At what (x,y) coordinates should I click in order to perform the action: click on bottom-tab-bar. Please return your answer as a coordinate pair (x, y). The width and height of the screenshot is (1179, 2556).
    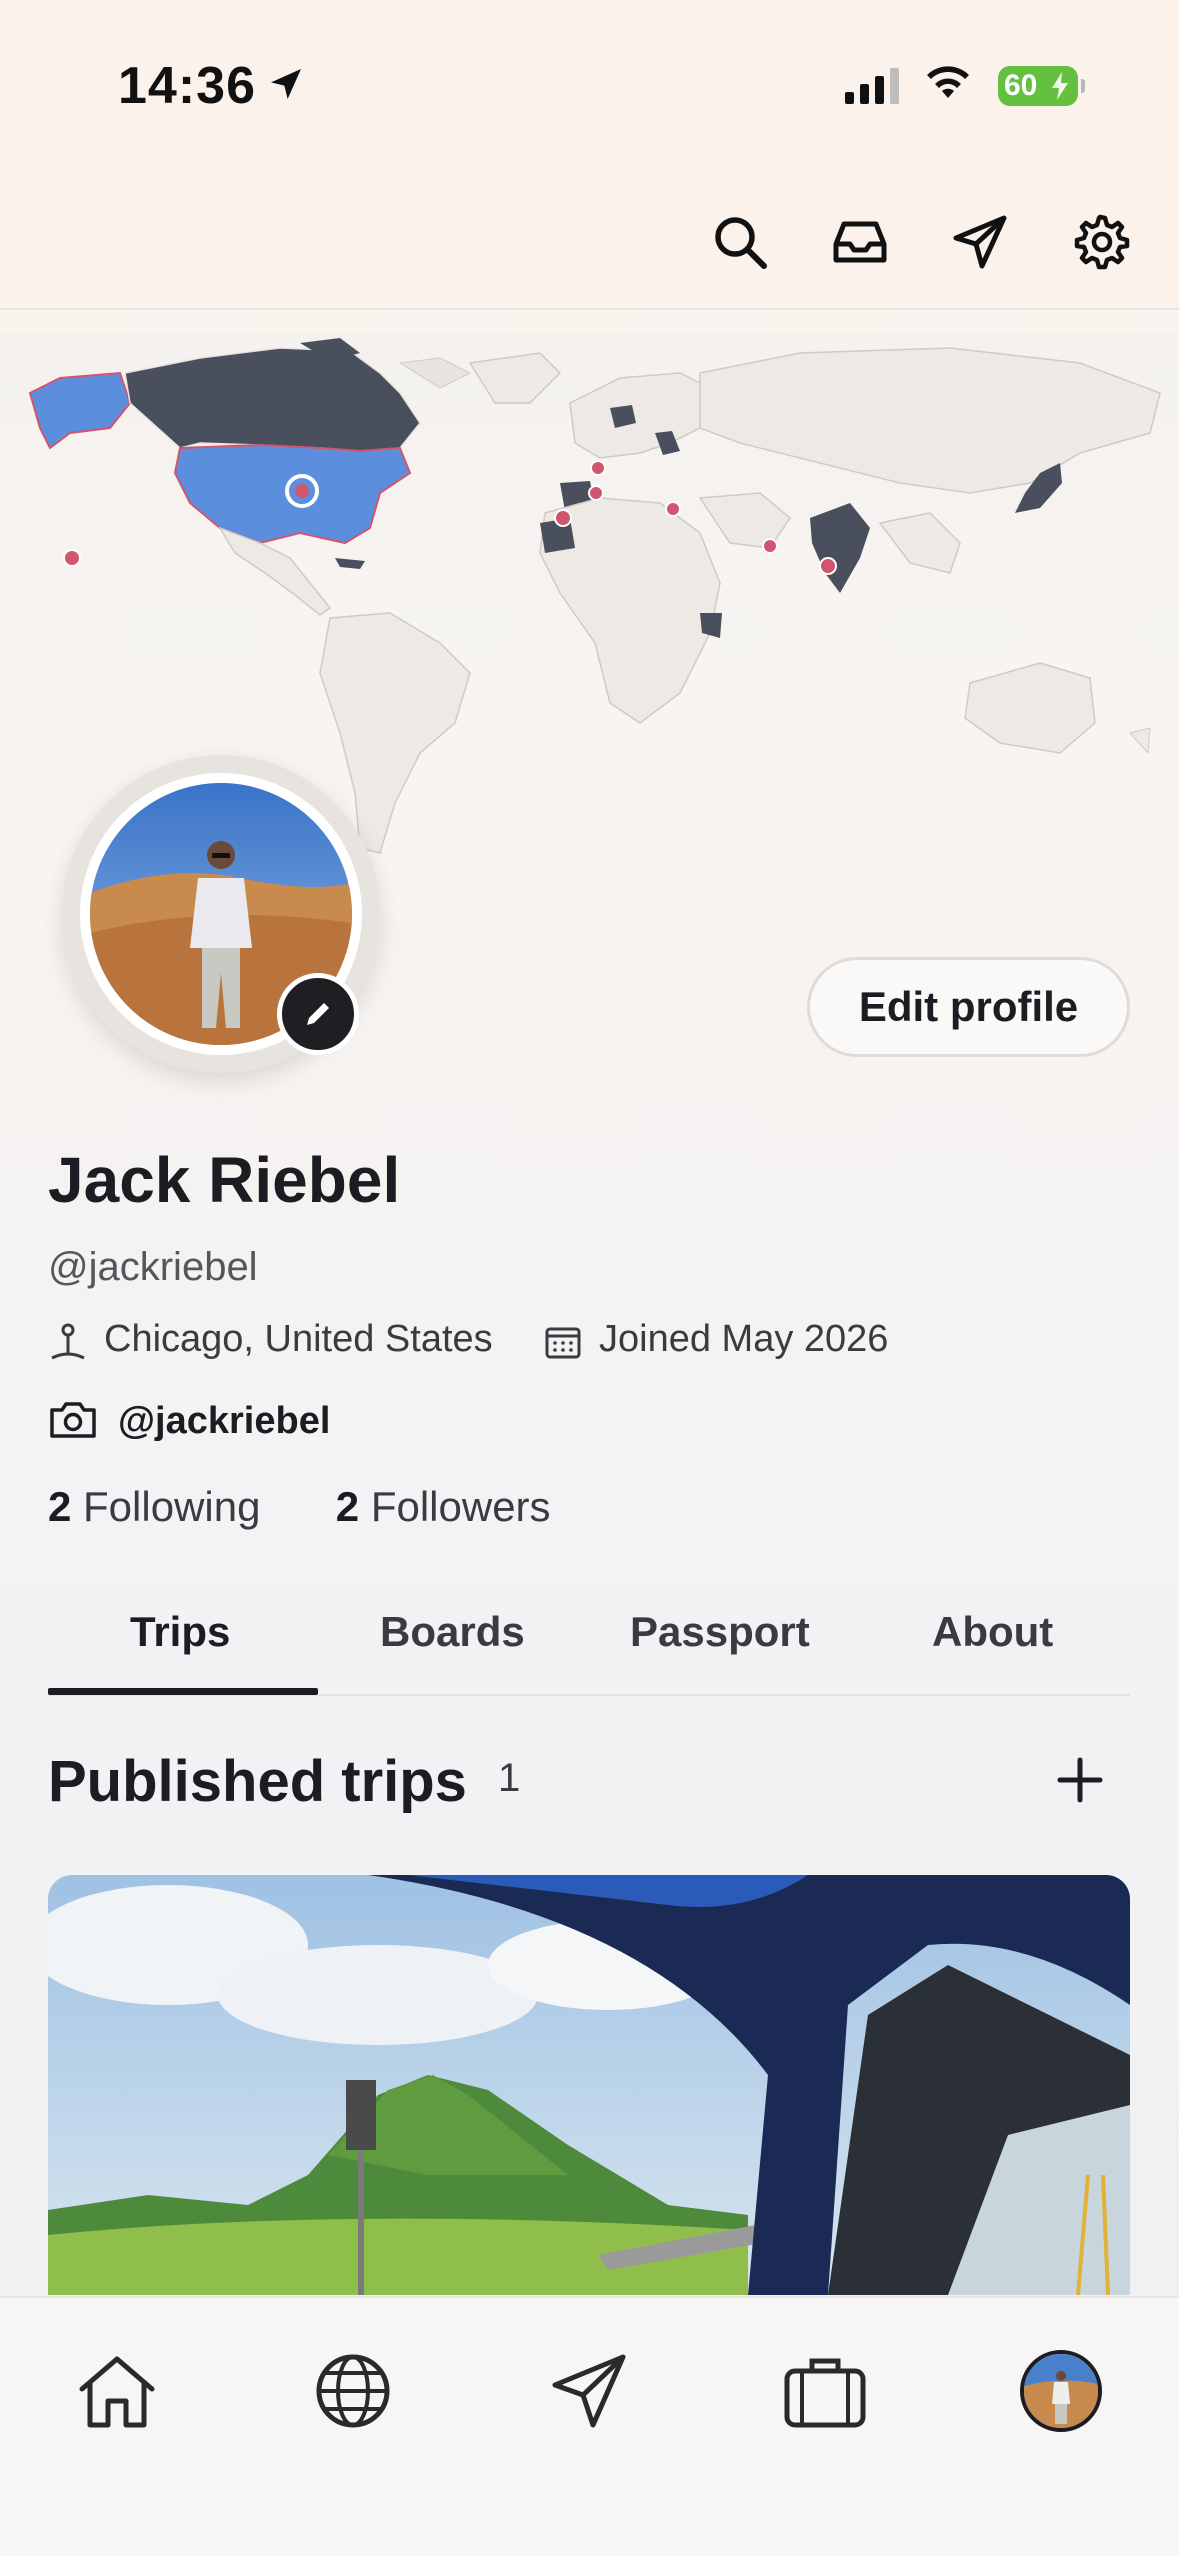
    Looking at the image, I should click on (589, 2426).